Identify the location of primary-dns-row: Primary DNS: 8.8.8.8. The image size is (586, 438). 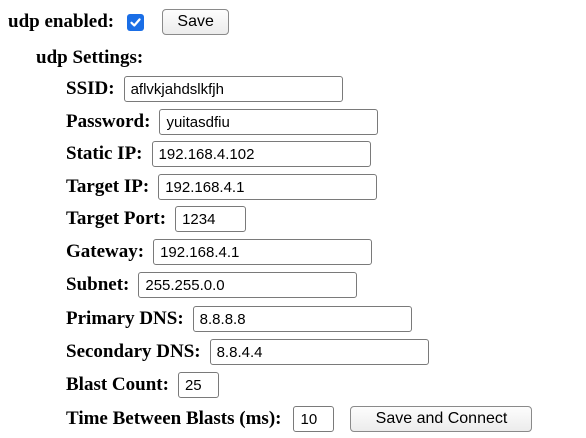
(239, 319).